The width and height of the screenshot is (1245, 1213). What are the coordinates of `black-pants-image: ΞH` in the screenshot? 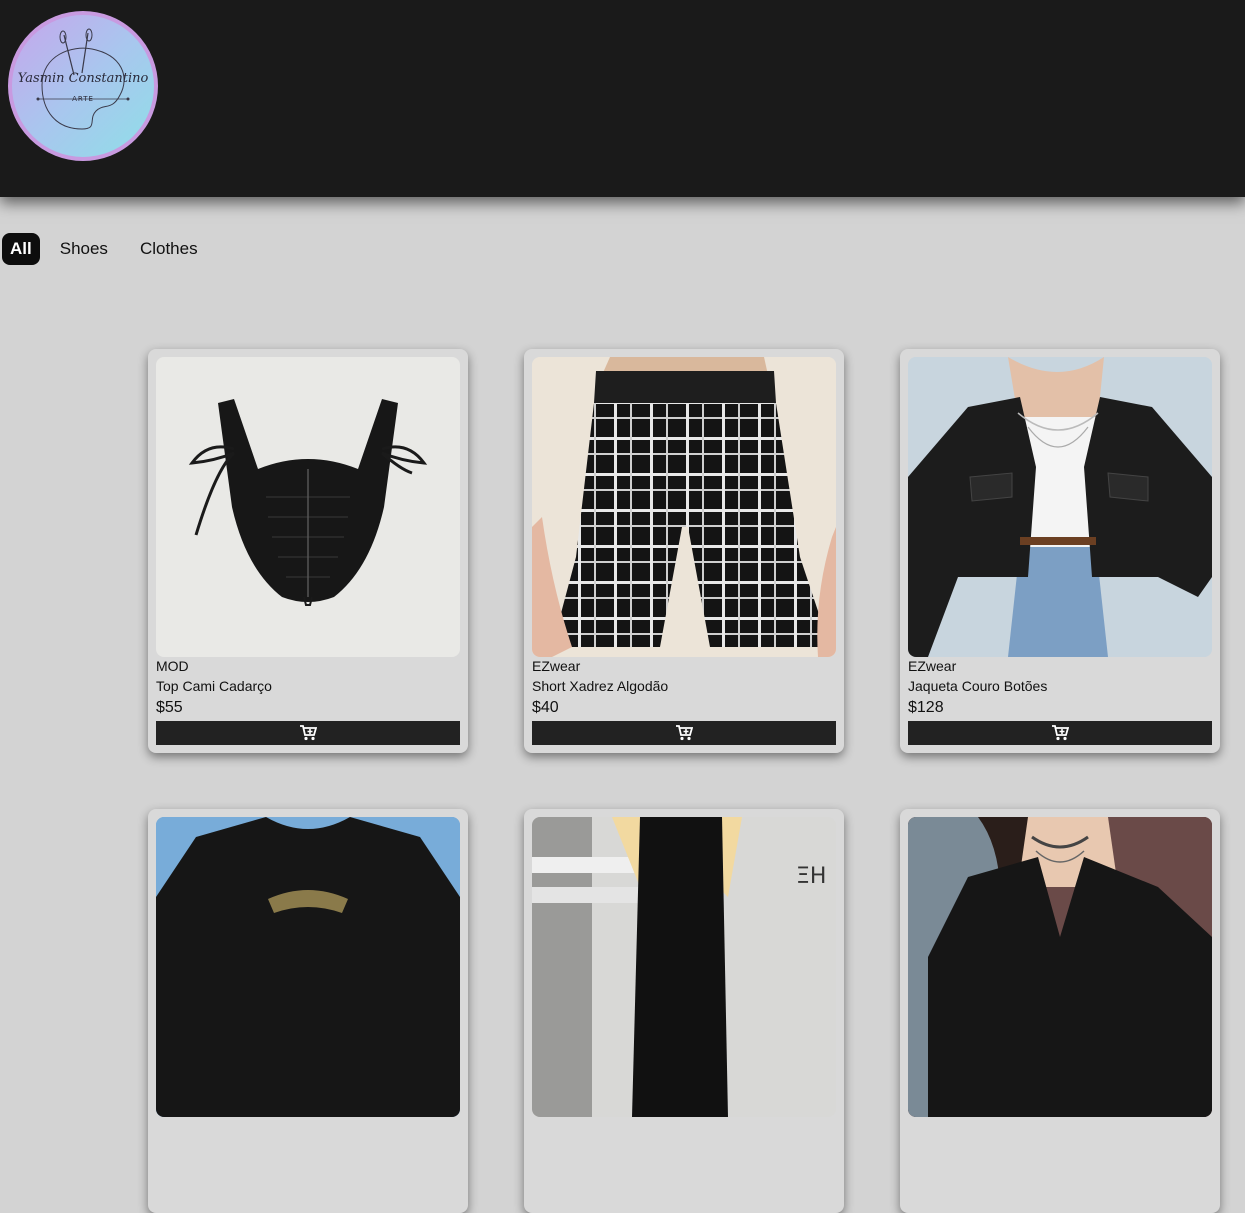 It's located at (684, 967).